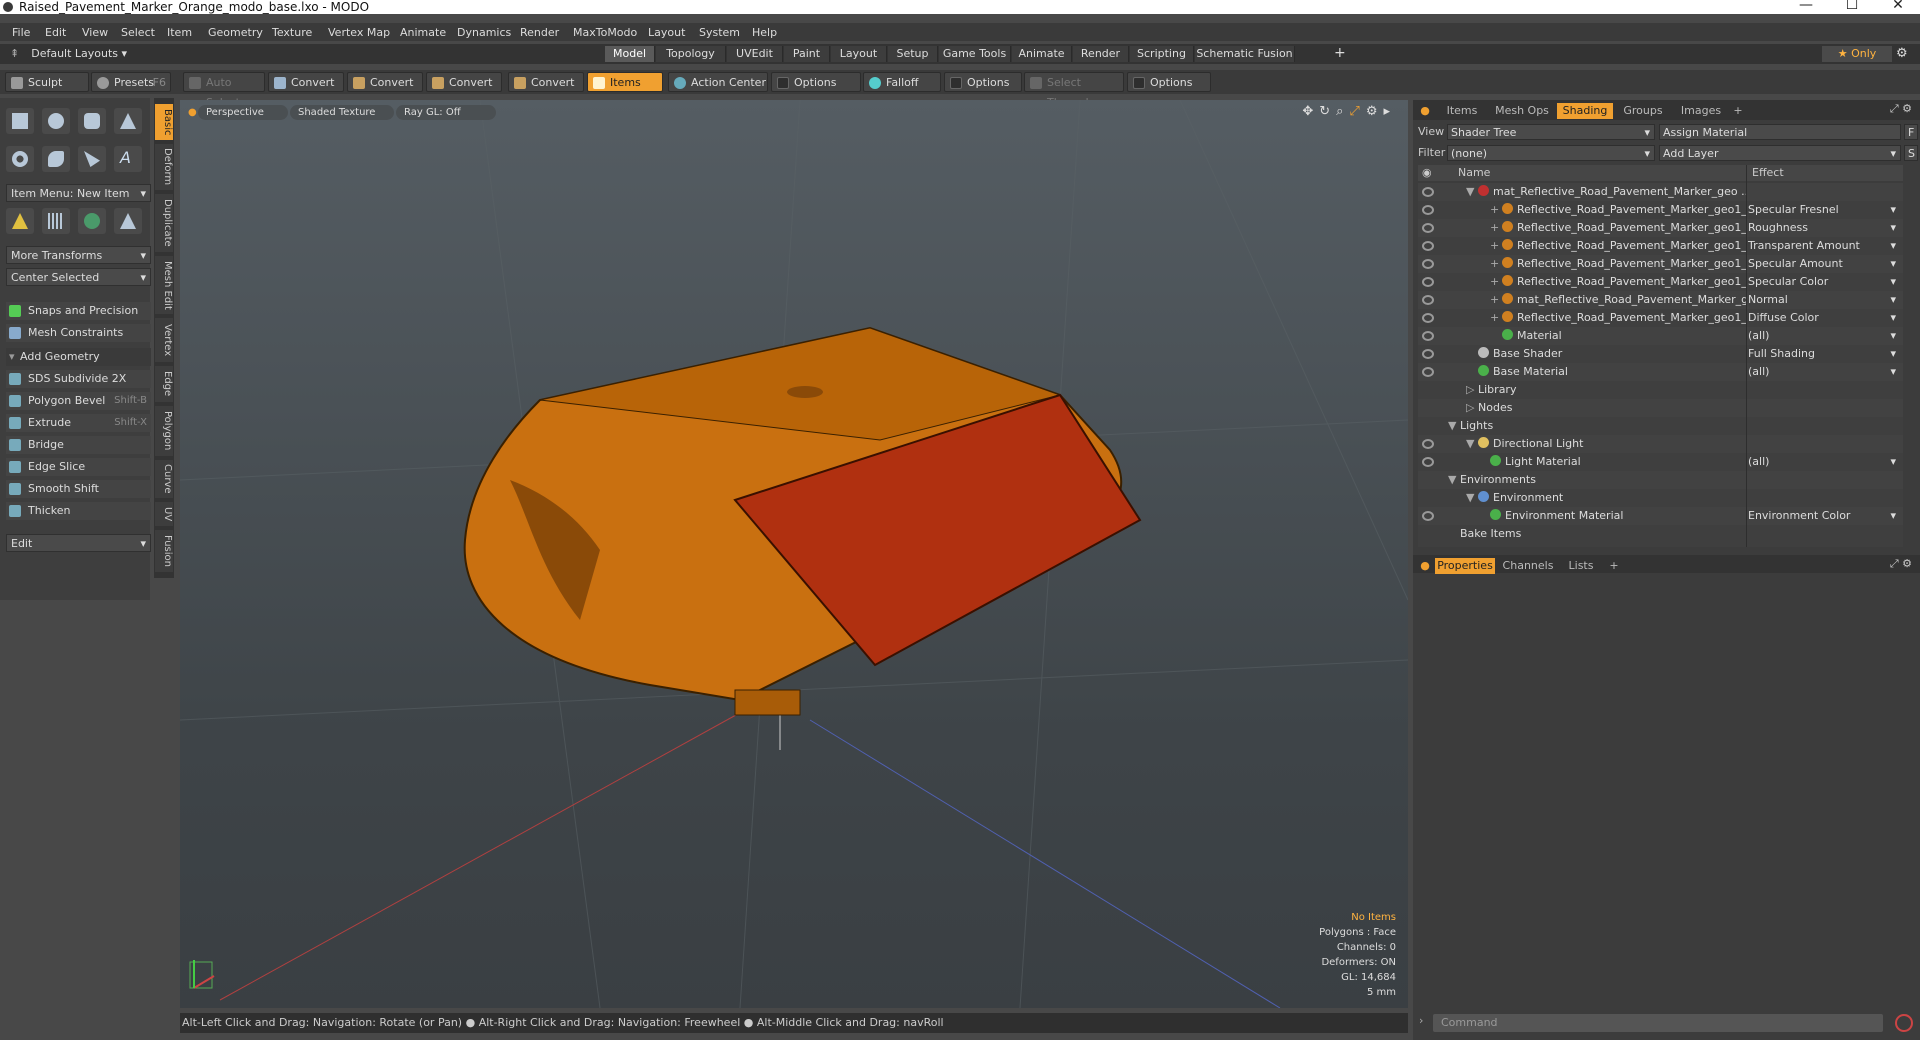 The width and height of the screenshot is (1920, 1040). I want to click on shader-tree-row: Base Material (all), so click(1660, 372).